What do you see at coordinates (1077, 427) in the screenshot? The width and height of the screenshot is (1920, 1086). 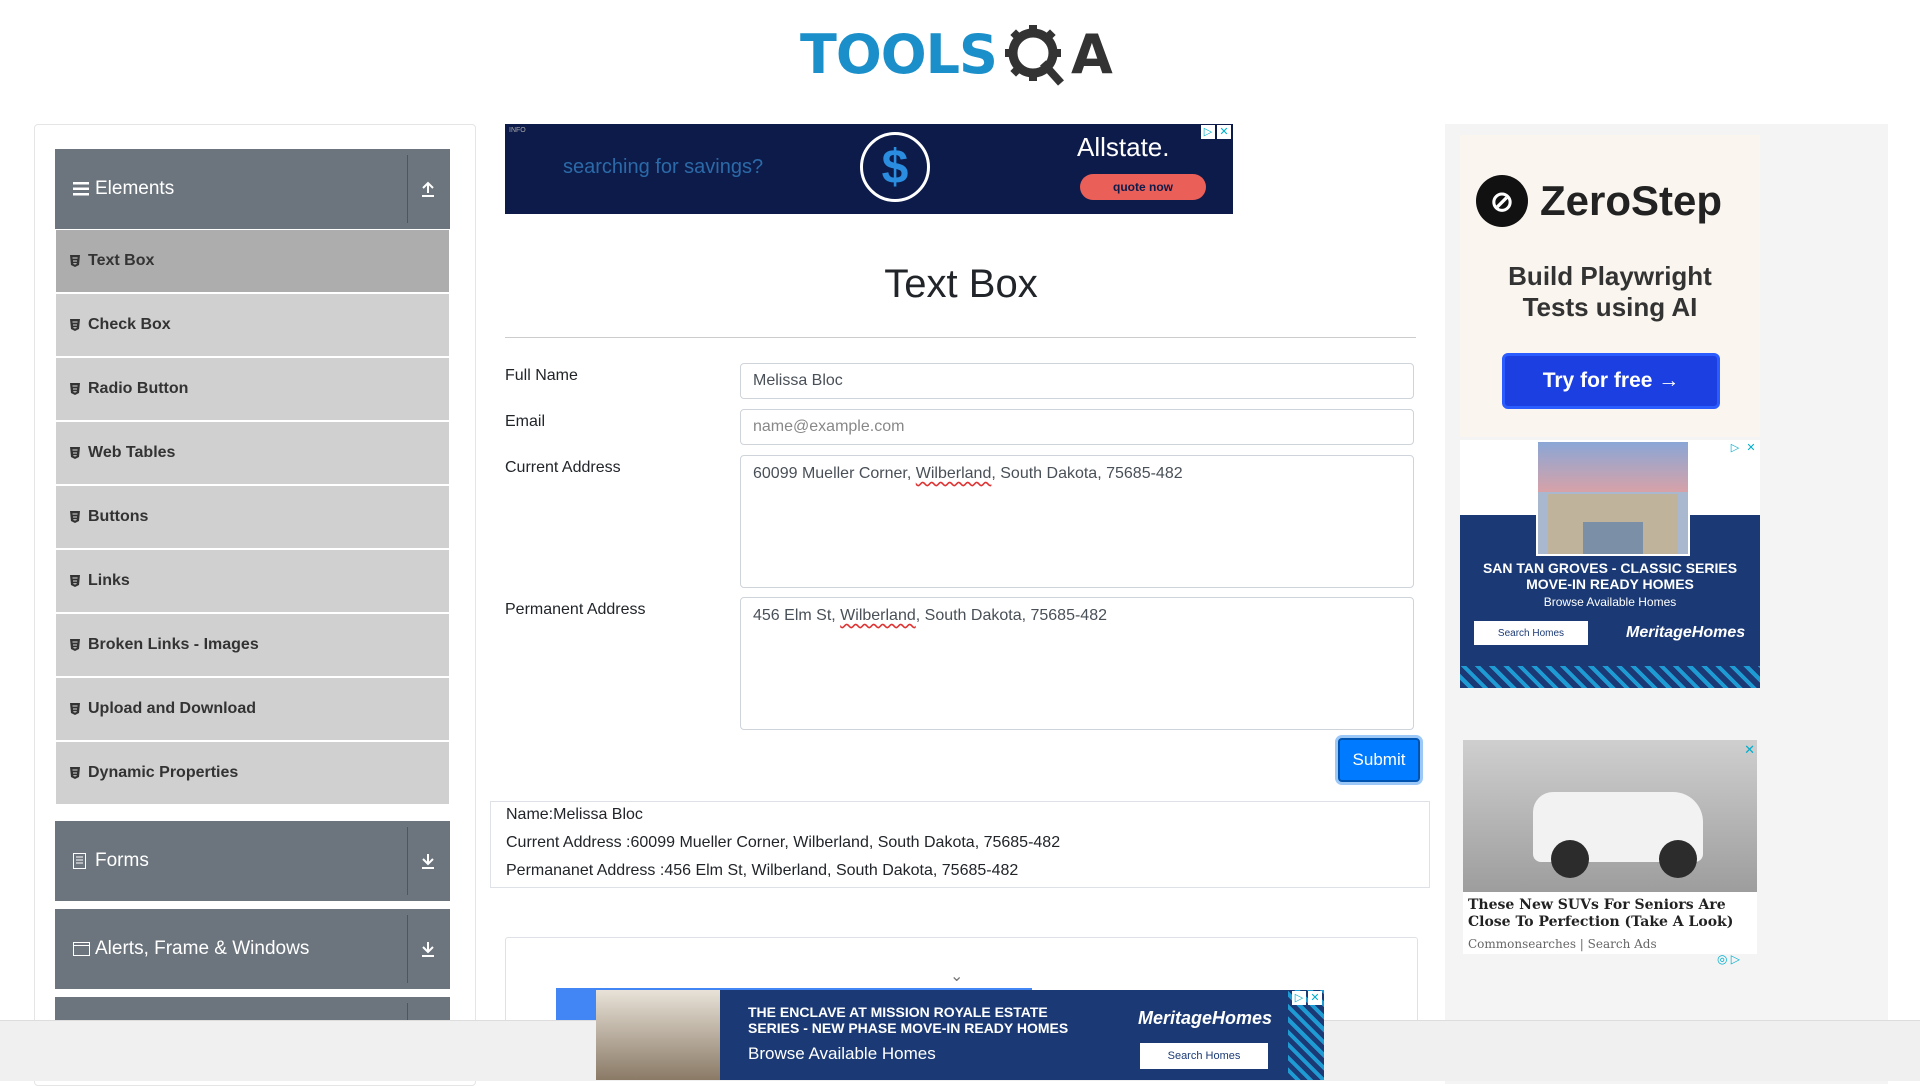 I see `email-input: name@example.com` at bounding box center [1077, 427].